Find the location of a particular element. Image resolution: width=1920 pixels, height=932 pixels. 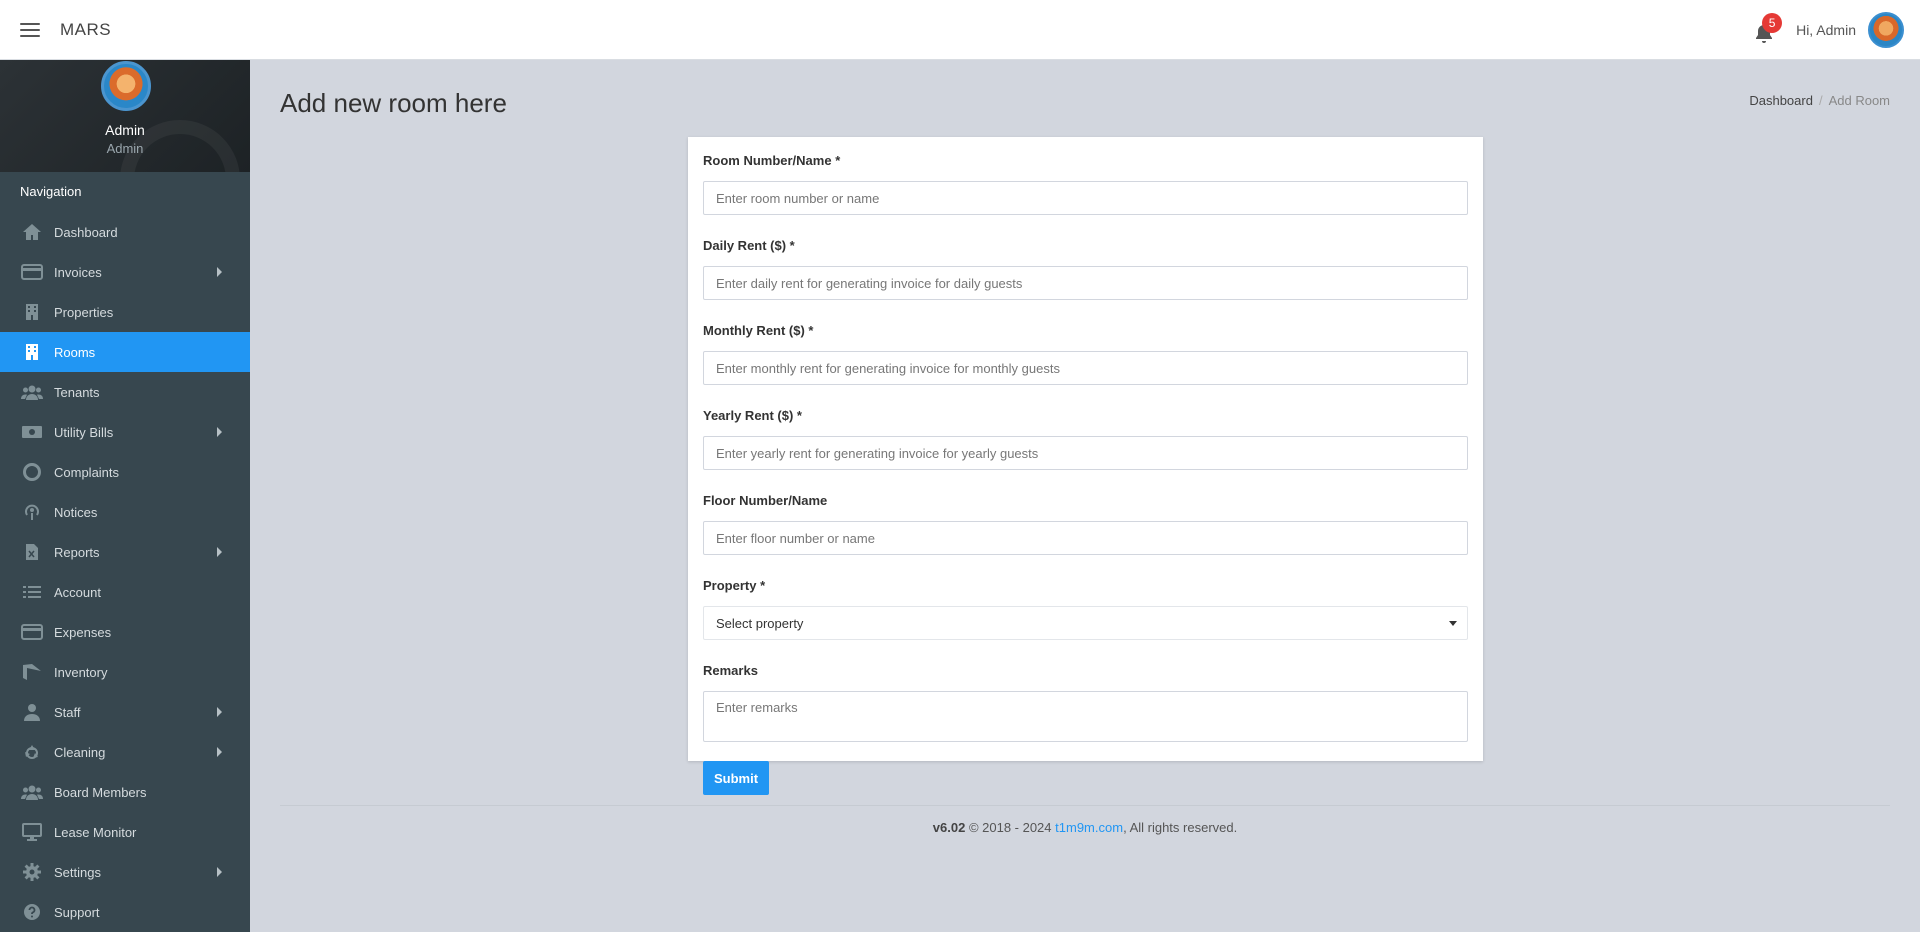

lifebuoy-icon is located at coordinates (32, 472).